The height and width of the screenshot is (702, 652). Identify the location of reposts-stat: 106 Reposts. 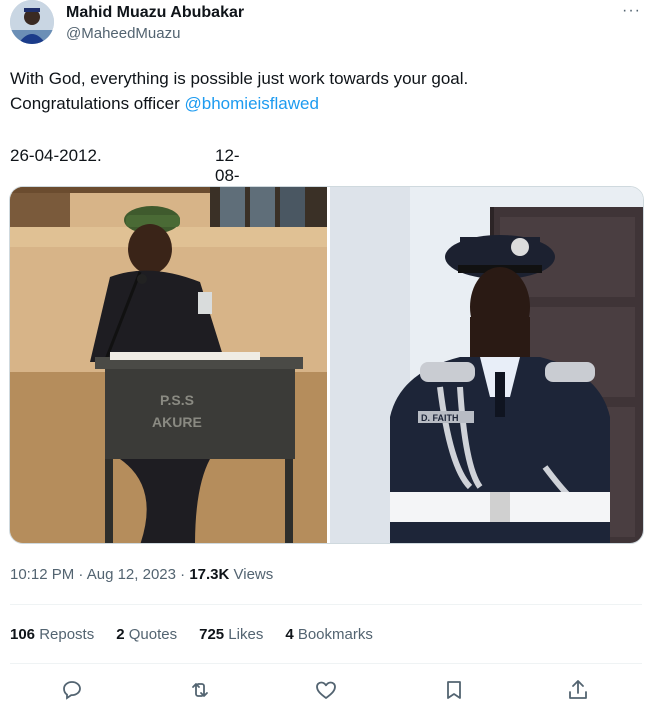
(52, 634).